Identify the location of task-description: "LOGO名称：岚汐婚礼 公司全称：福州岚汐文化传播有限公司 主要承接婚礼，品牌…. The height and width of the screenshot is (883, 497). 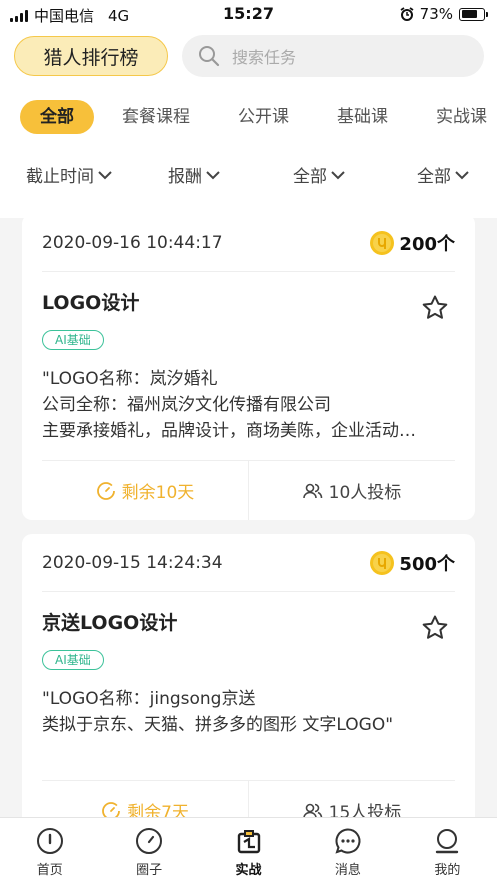
(248, 405).